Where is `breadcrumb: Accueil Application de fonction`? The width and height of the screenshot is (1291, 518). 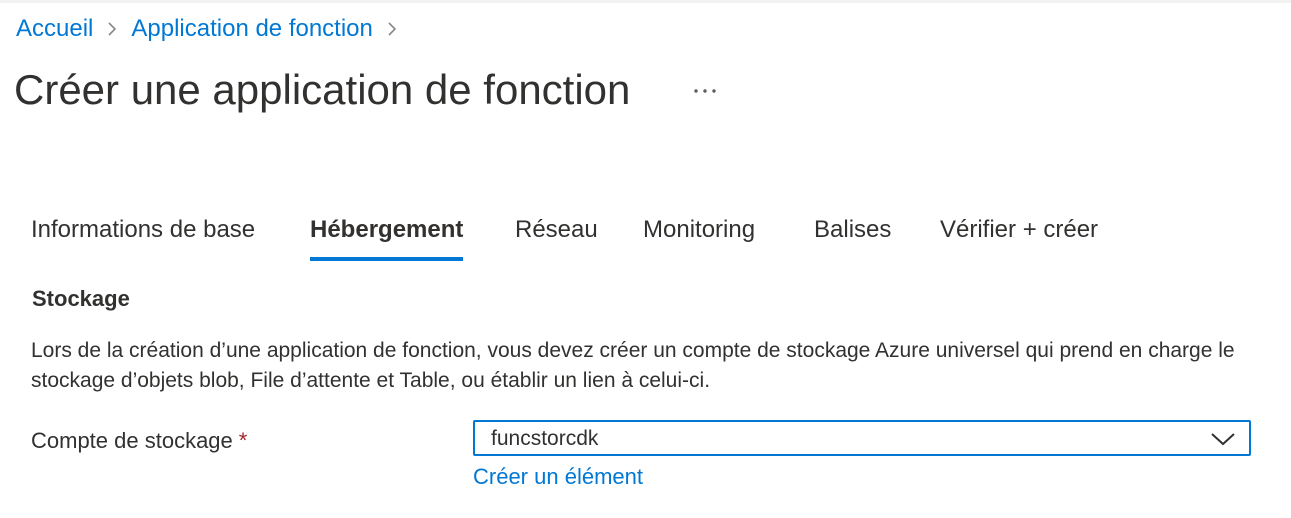 breadcrumb: Accueil Application de fonction is located at coordinates (213, 29).